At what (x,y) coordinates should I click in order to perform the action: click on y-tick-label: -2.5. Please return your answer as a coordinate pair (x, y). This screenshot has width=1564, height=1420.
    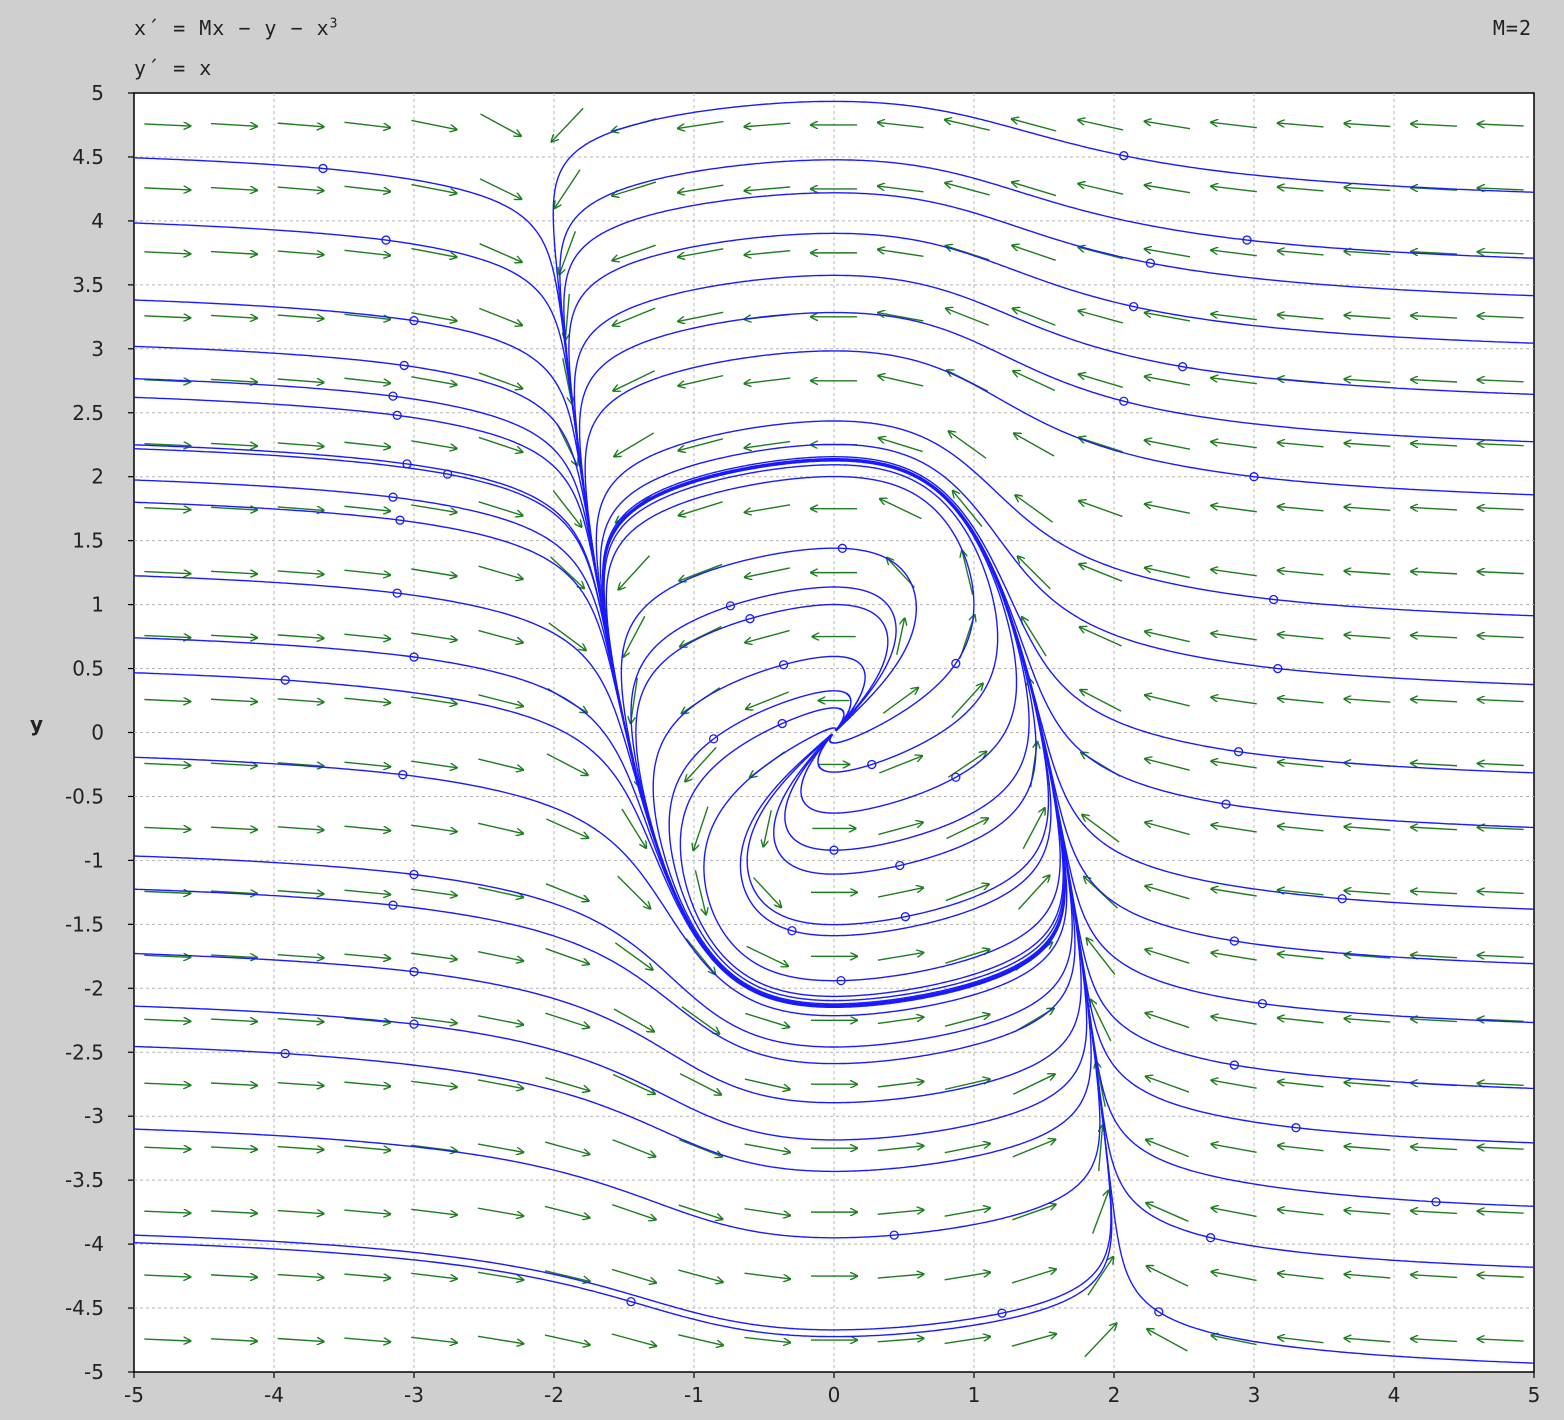
    Looking at the image, I should click on (84, 1052).